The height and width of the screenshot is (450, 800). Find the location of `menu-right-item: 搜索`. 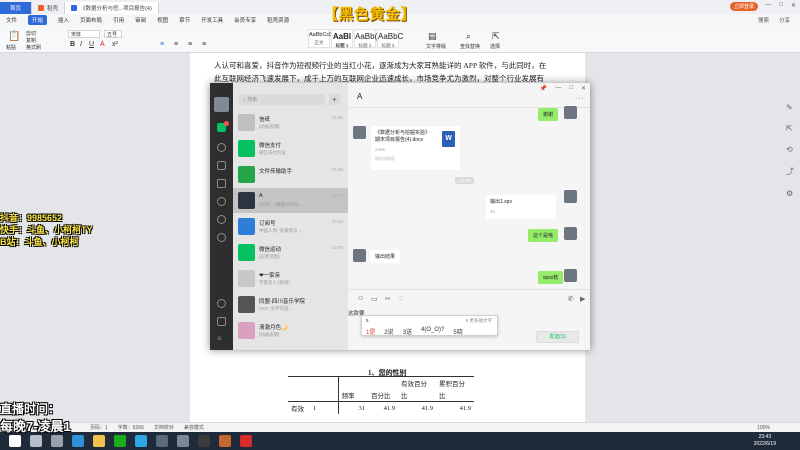

menu-right-item: 搜索 is located at coordinates (763, 20).